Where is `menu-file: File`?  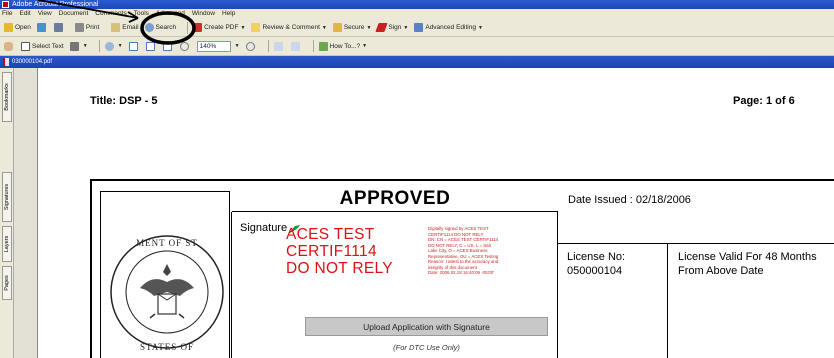
menu-file: File is located at coordinates (7, 14).